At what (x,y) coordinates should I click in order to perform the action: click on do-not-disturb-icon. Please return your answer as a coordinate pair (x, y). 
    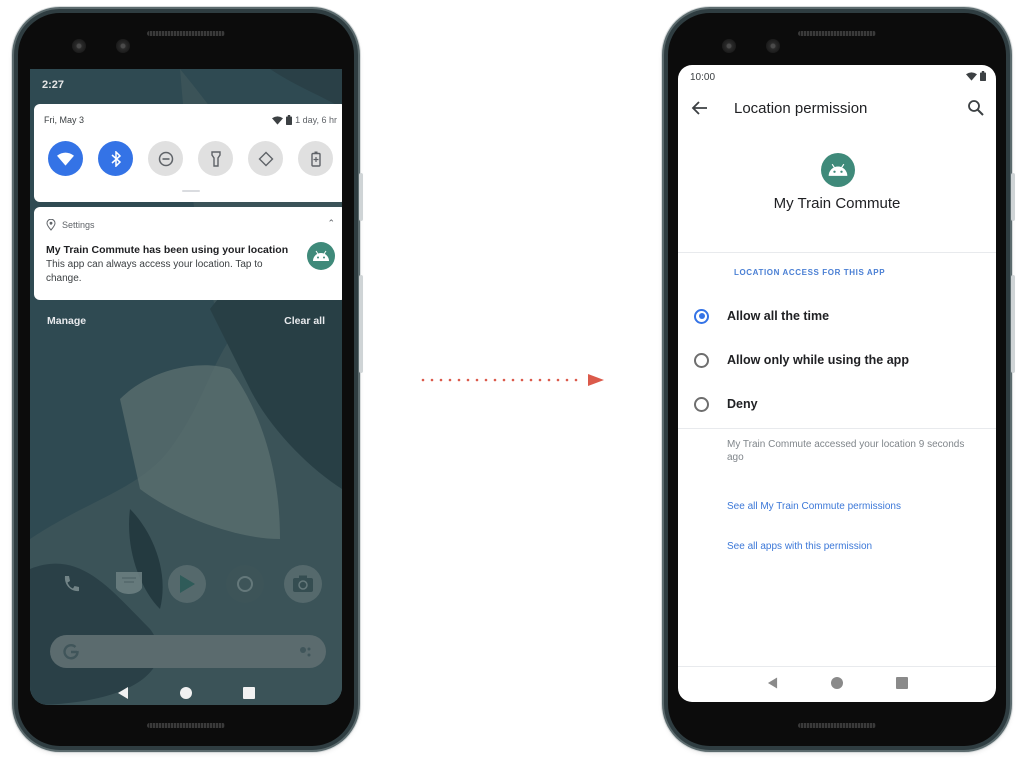
    Looking at the image, I should click on (165, 158).